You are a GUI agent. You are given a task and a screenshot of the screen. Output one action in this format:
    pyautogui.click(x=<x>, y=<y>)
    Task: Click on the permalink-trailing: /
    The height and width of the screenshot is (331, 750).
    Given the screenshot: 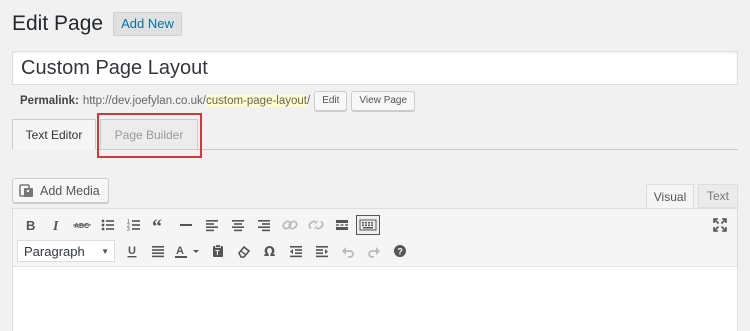 What is the action you would take?
    pyautogui.click(x=308, y=101)
    